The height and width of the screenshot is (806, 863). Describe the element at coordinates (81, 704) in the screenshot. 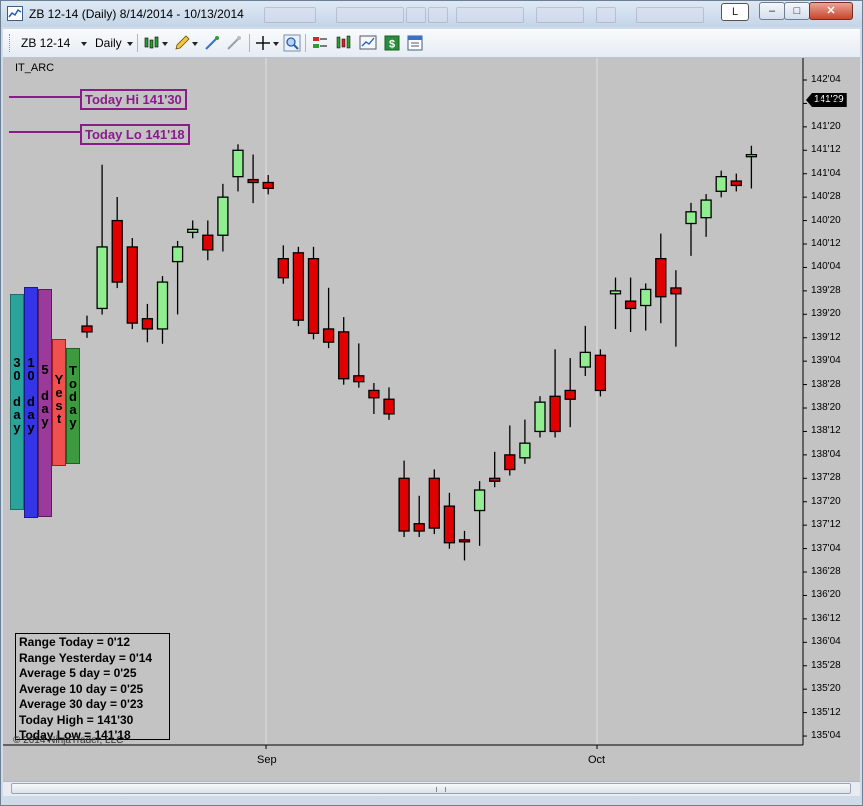

I see `stat-average-30-day: Average 30 day = 0'23` at that location.